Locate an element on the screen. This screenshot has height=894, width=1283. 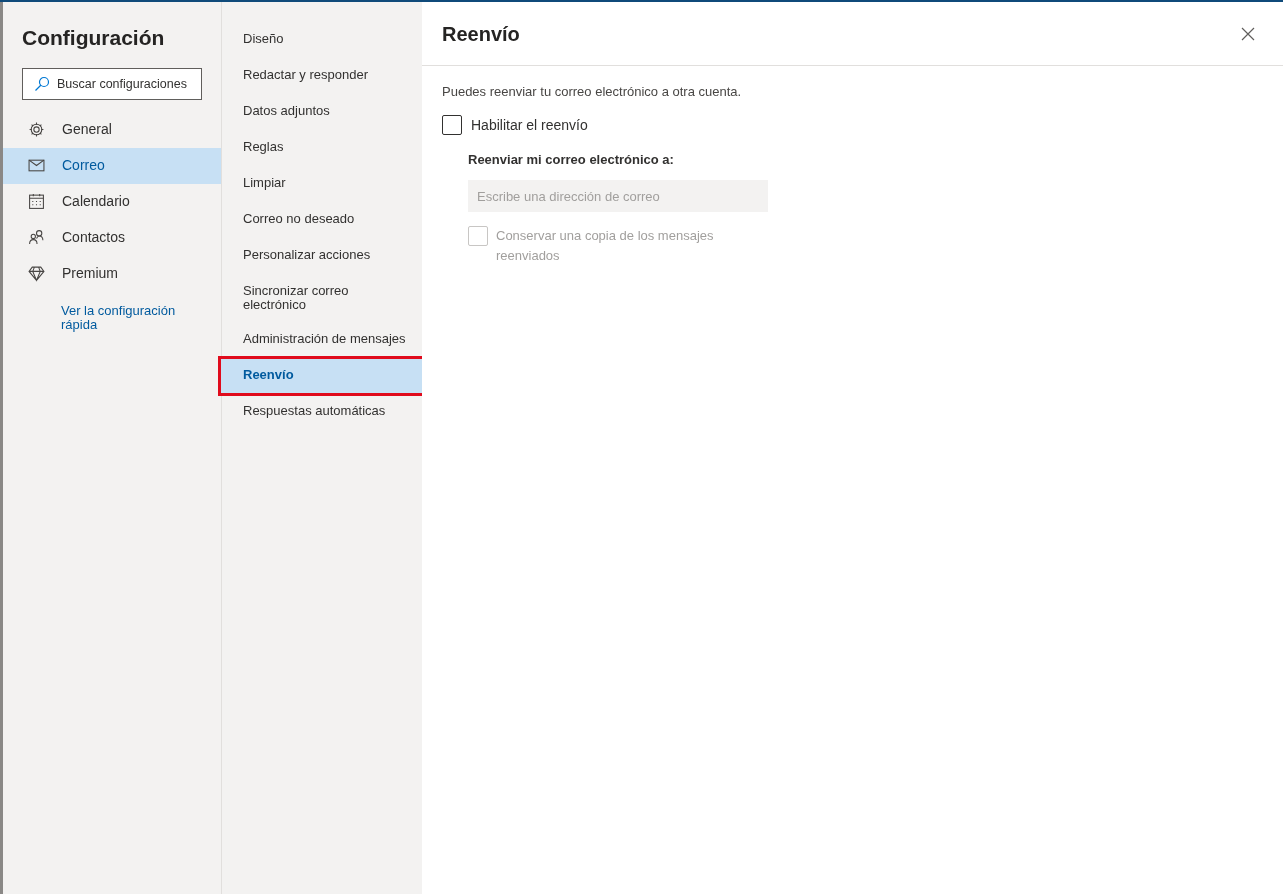
subnav-item: Personalizar acciones is located at coordinates (322, 256).